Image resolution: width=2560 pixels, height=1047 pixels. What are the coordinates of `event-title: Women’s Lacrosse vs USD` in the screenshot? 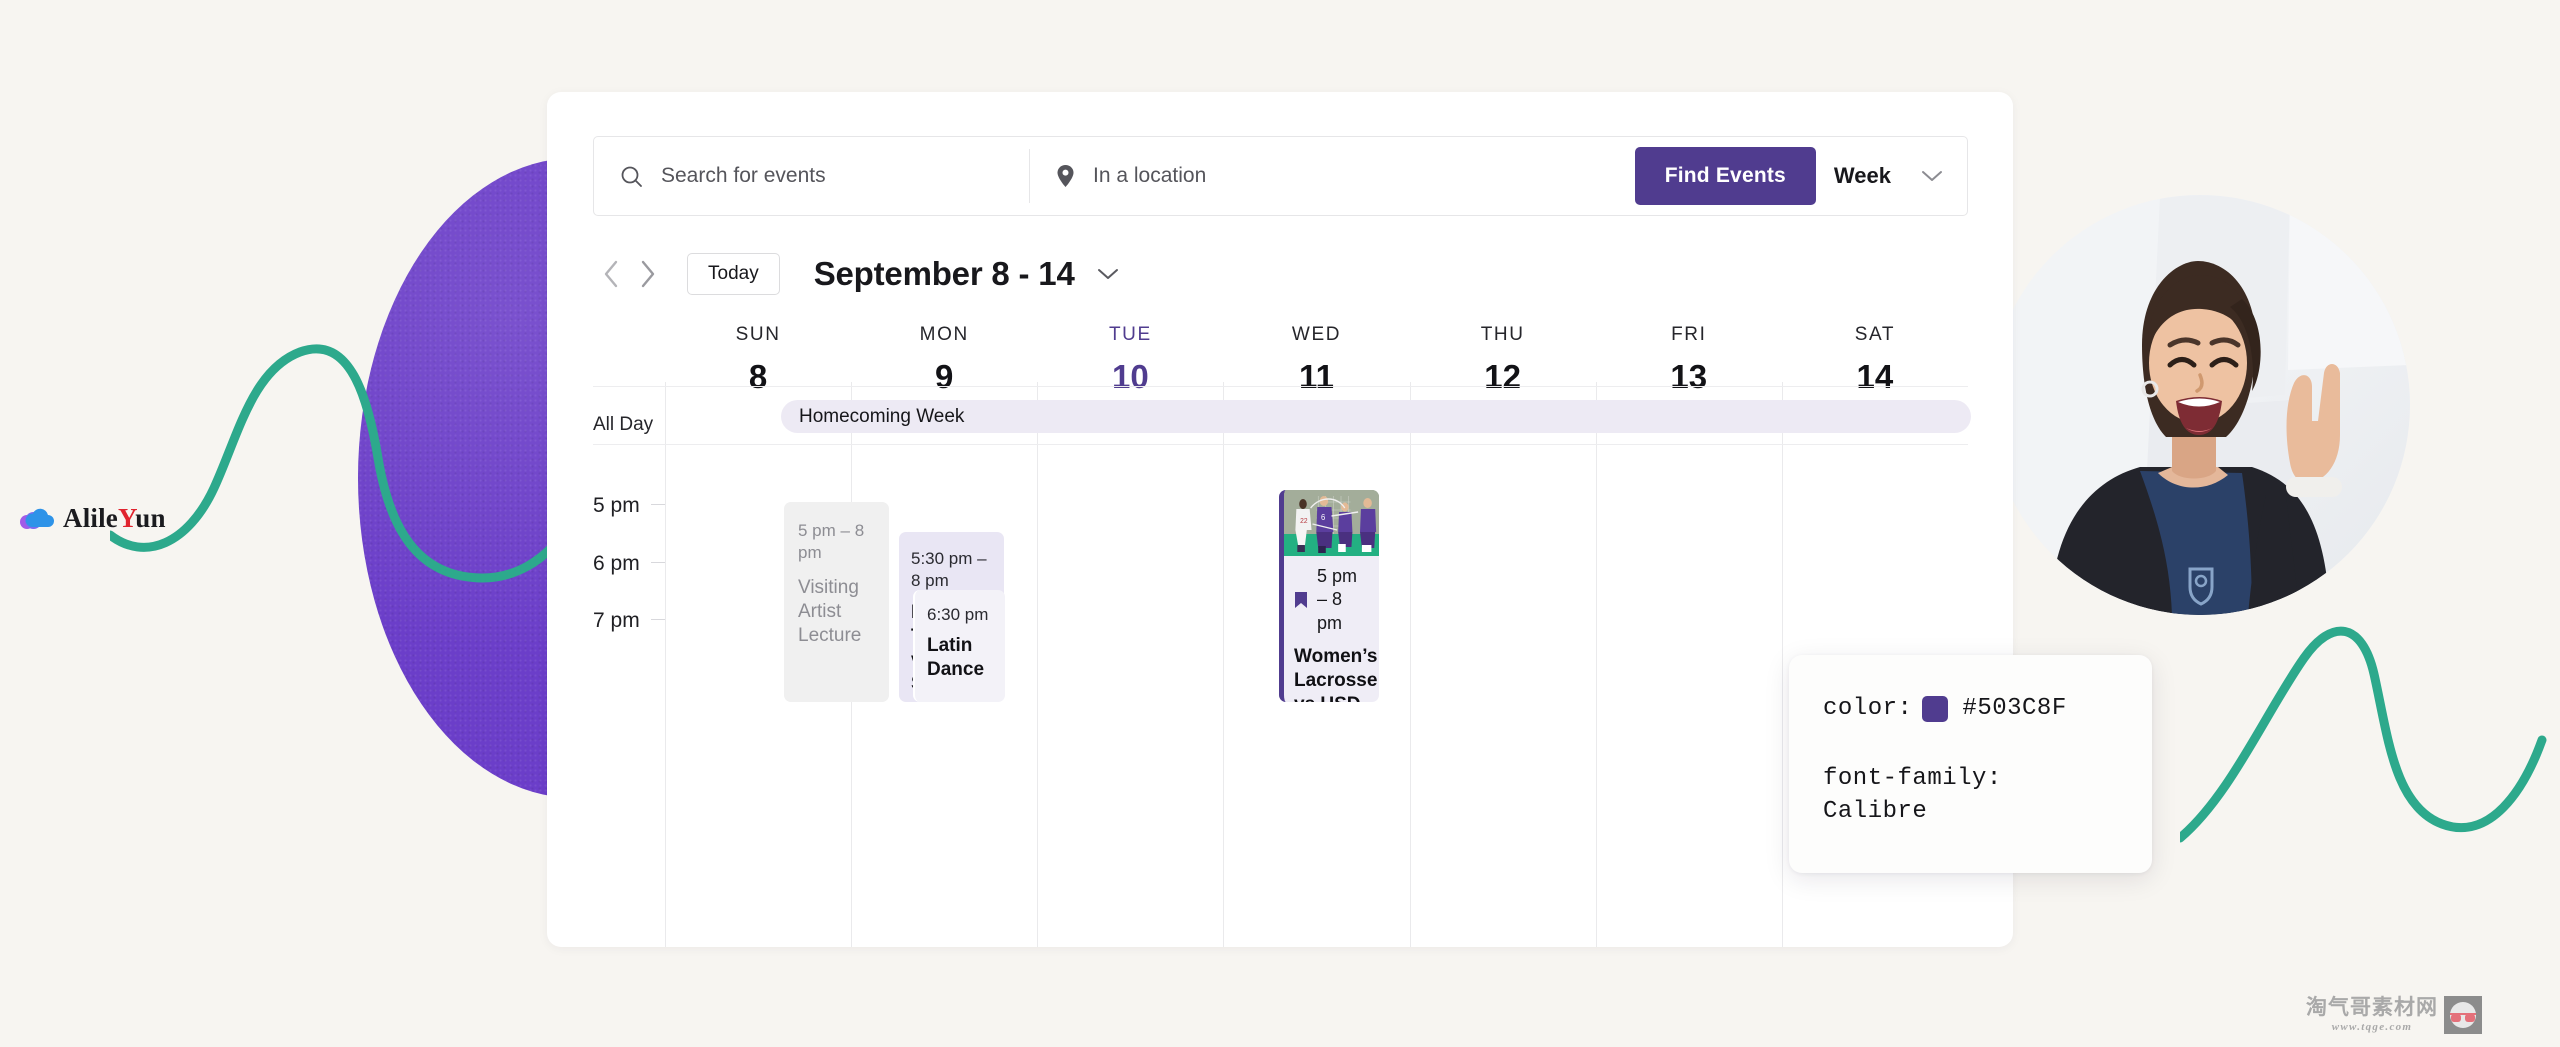 It's located at (1336, 674).